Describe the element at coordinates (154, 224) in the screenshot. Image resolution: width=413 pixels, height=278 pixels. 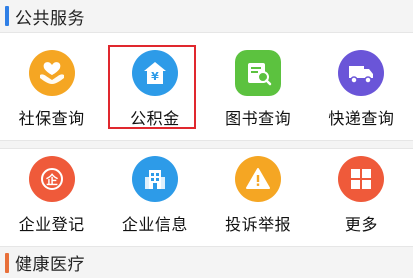
I see `tile-label: 企业信息` at that location.